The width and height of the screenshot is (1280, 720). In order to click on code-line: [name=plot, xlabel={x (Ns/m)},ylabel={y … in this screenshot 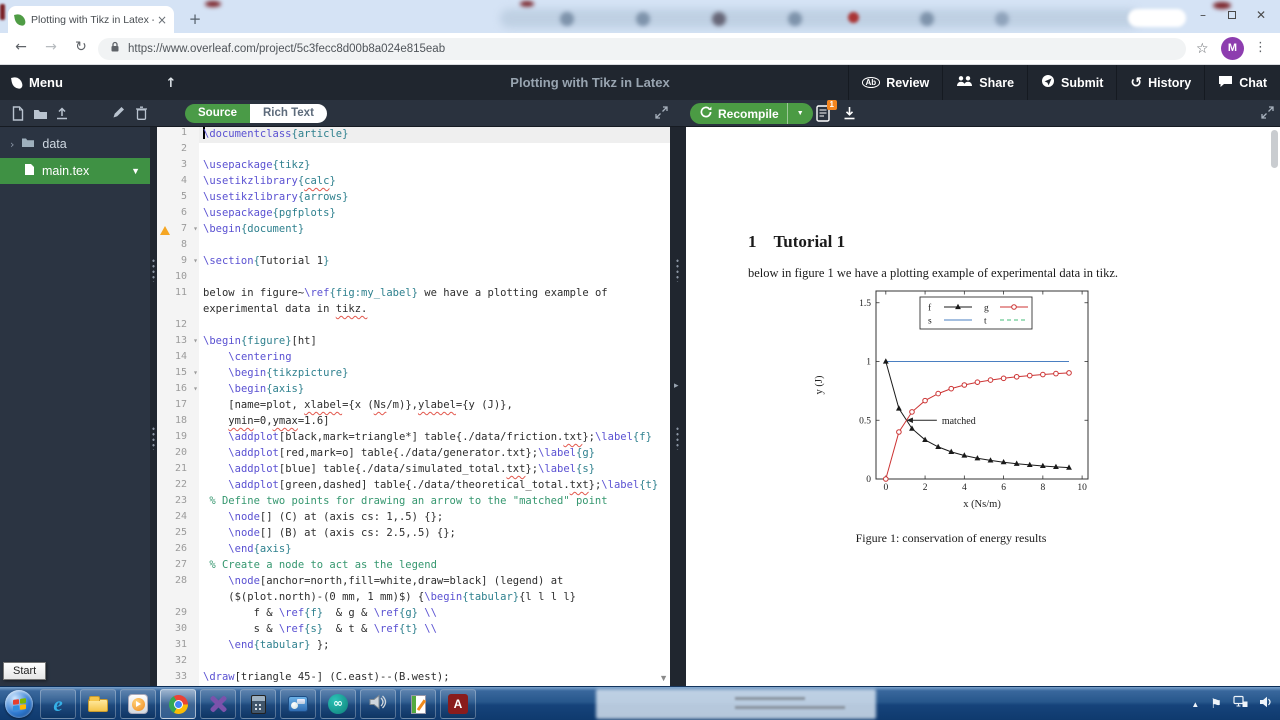, I will do `click(434, 407)`.